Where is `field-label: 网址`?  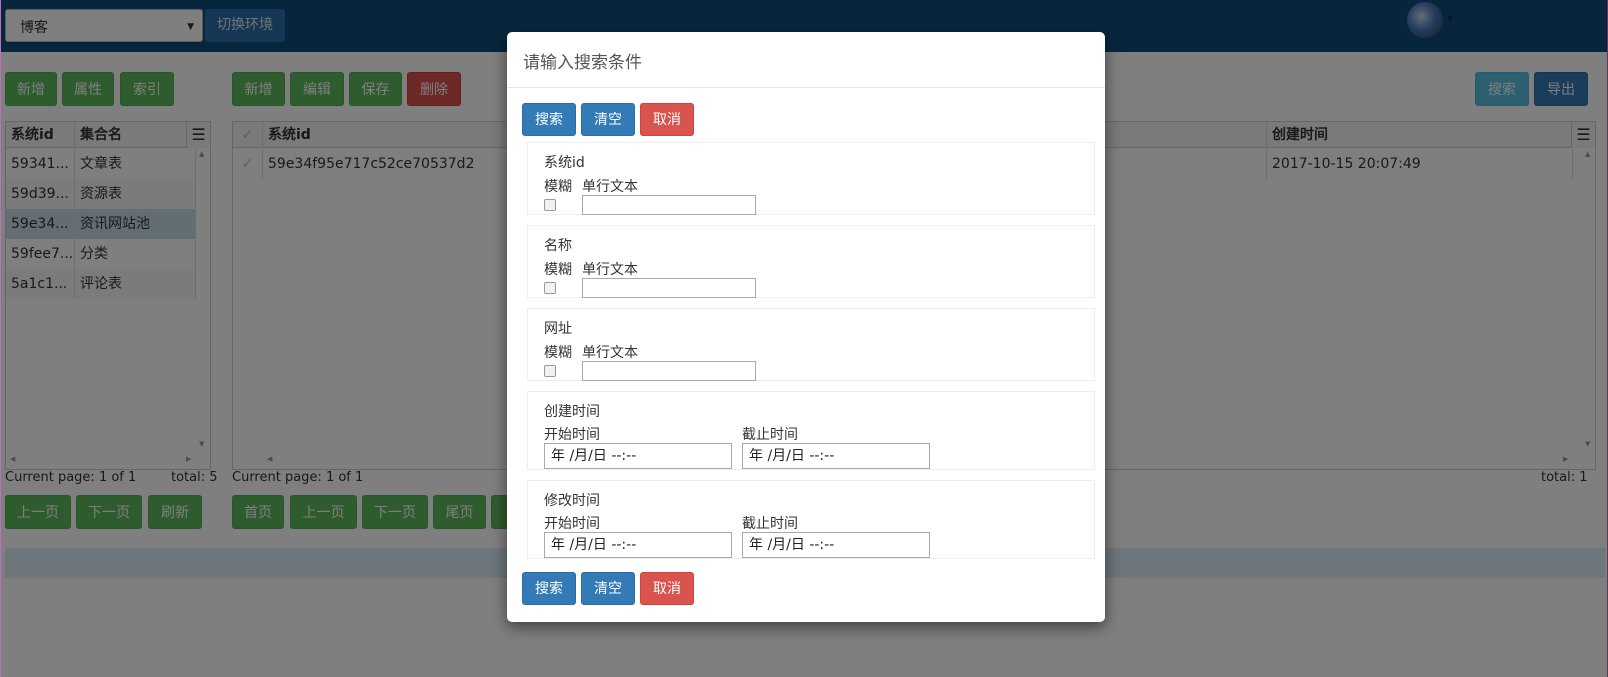
field-label: 网址 is located at coordinates (558, 329).